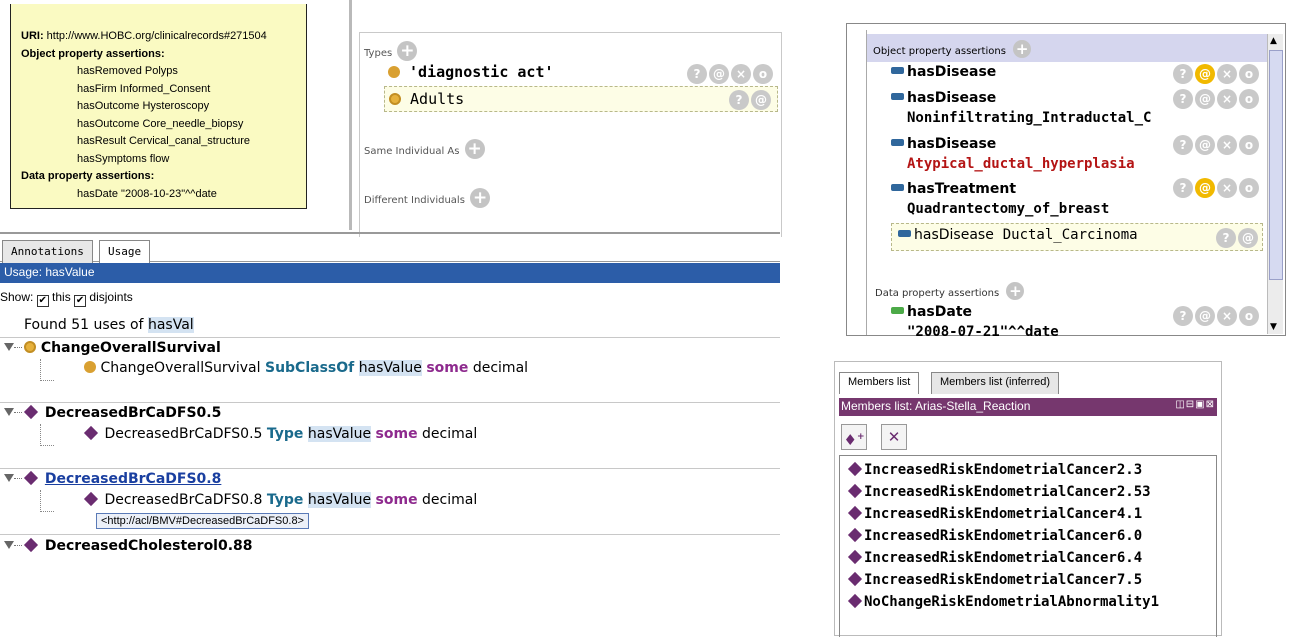 This screenshot has width=1291, height=637. Describe the element at coordinates (390, 402) in the screenshot. I see `separator` at that location.